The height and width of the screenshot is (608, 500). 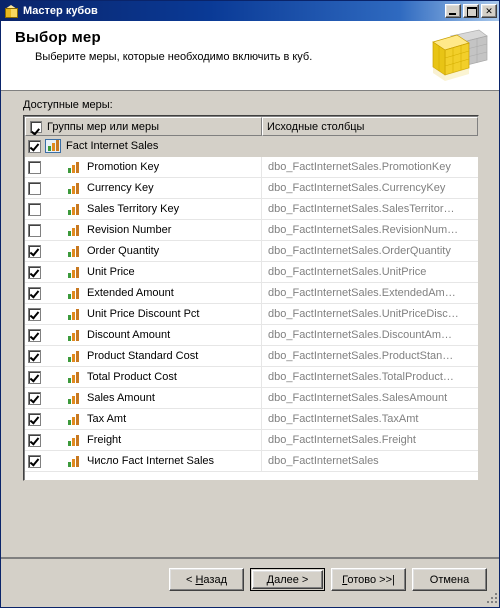 What do you see at coordinates (460, 55) in the screenshot?
I see `cube-graphic` at bounding box center [460, 55].